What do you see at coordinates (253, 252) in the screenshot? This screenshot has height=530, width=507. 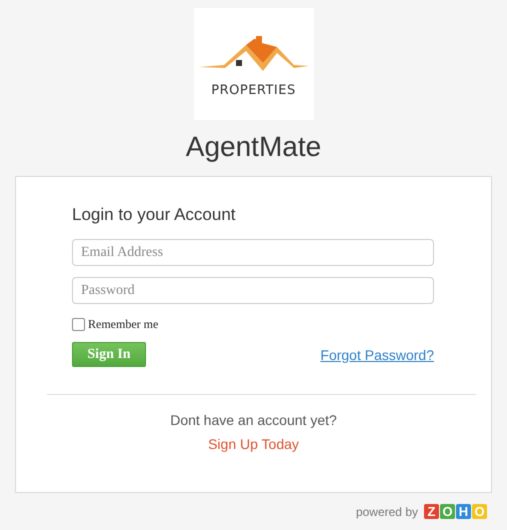 I see `input-field: Email Address` at bounding box center [253, 252].